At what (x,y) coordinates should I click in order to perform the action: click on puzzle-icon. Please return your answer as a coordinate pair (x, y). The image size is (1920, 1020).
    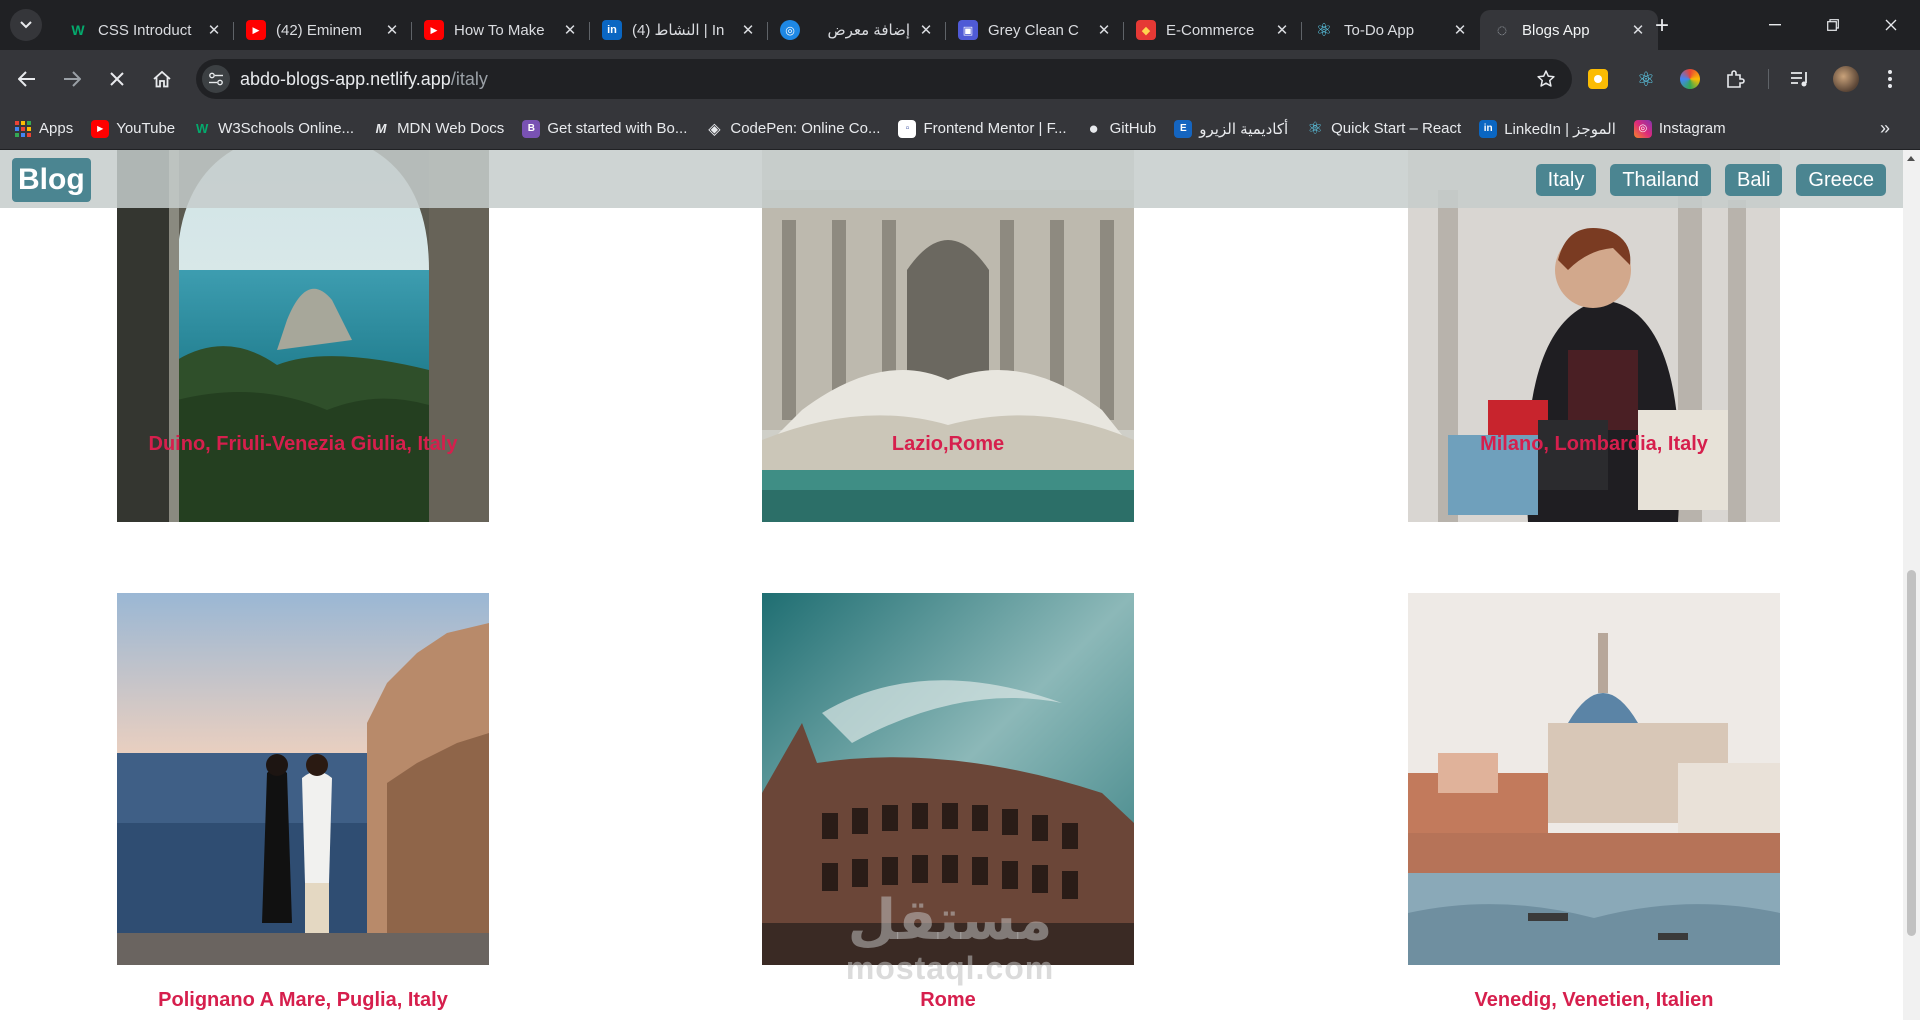
    Looking at the image, I should click on (1736, 79).